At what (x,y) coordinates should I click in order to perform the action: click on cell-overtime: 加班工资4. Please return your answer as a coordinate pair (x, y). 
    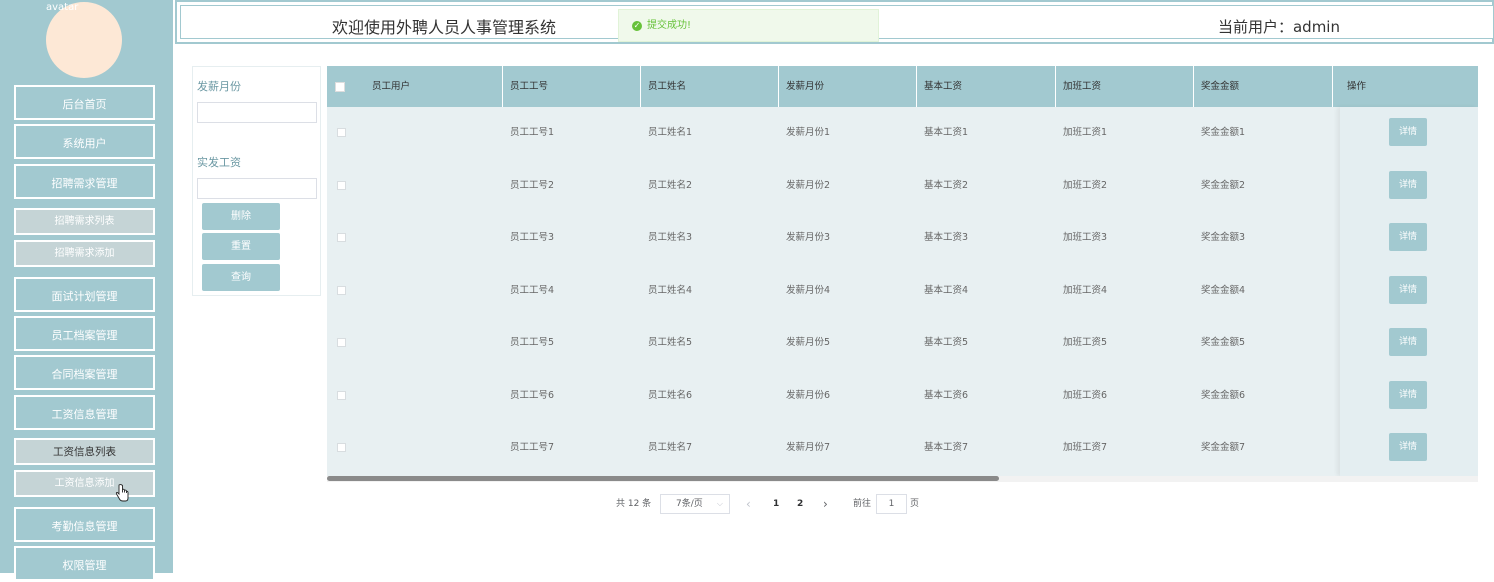
    Looking at the image, I should click on (1085, 290).